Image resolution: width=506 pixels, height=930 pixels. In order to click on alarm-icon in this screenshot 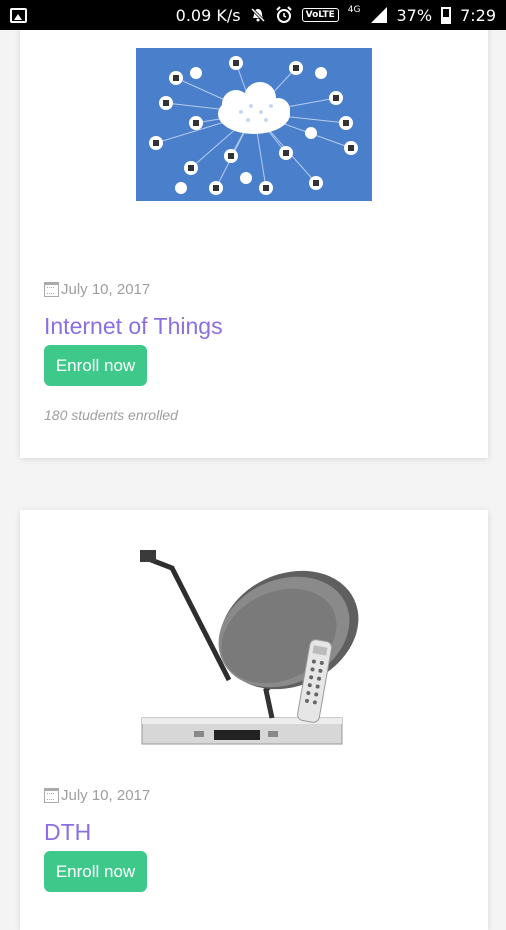, I will do `click(283, 14)`.